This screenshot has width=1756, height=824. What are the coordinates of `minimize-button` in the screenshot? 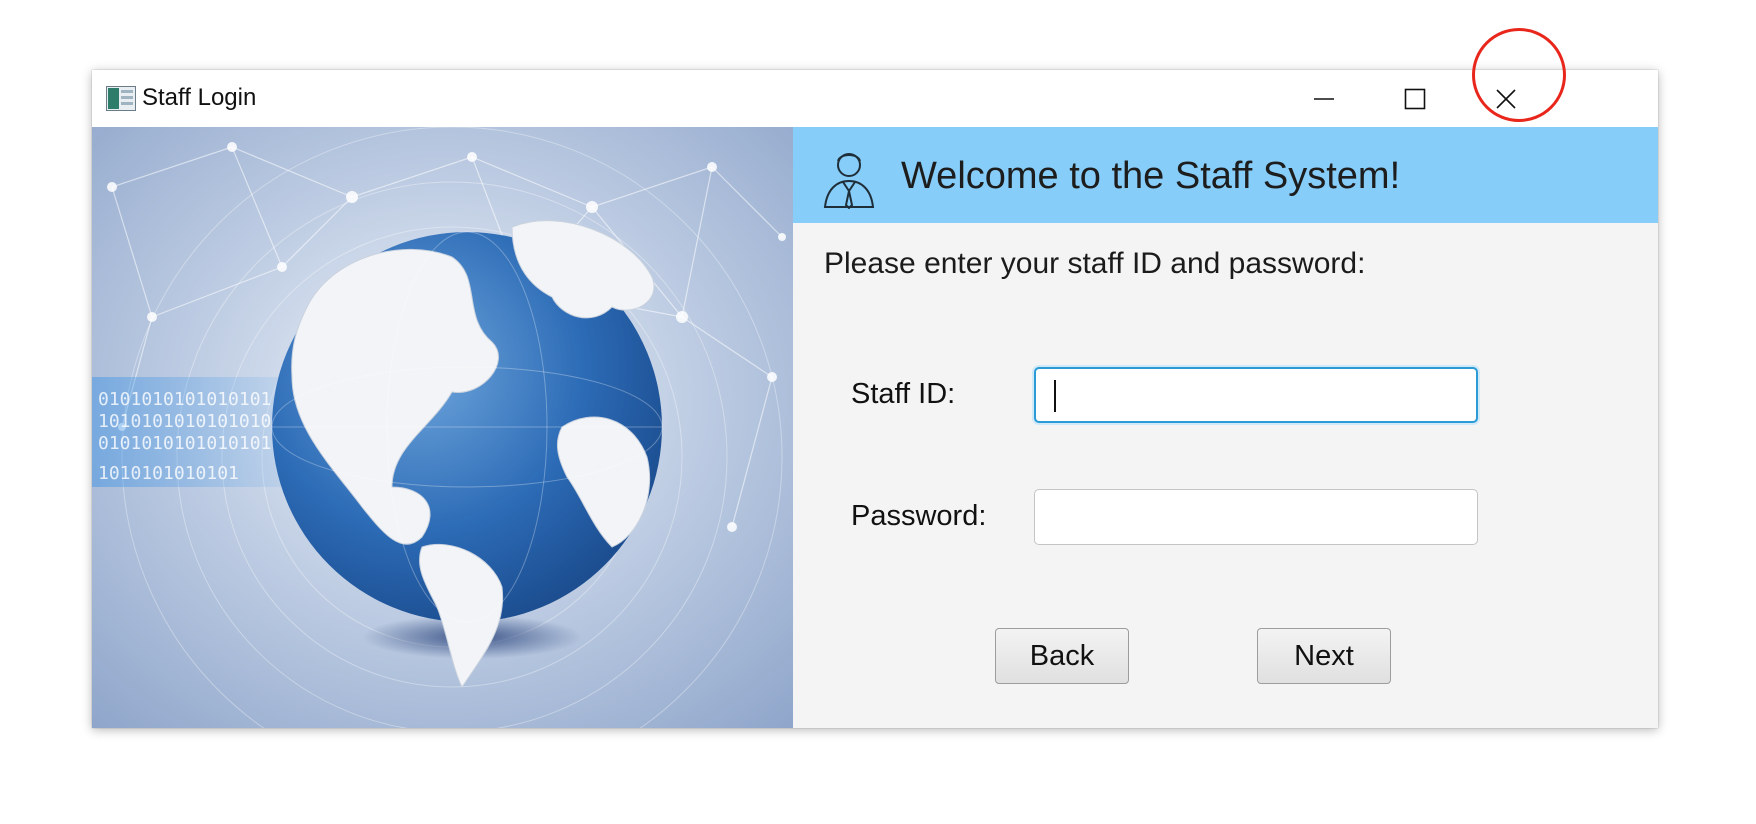 It's located at (1324, 98).